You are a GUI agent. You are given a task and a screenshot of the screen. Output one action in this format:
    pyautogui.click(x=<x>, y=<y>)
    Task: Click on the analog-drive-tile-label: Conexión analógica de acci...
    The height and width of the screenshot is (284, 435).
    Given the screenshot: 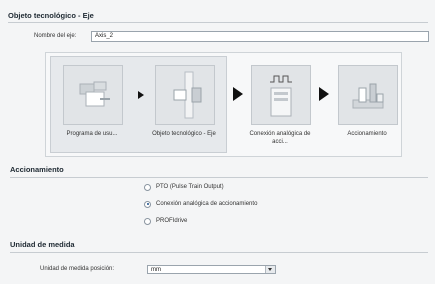 What is the action you would take?
    pyautogui.click(x=280, y=138)
    